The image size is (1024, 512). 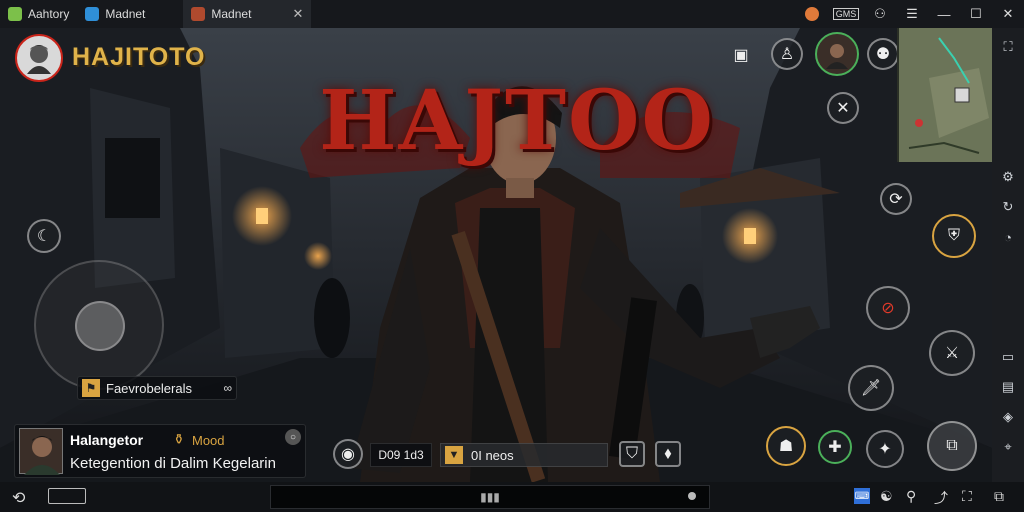 What do you see at coordinates (1008, 177) in the screenshot?
I see `settings-icon: ⚙` at bounding box center [1008, 177].